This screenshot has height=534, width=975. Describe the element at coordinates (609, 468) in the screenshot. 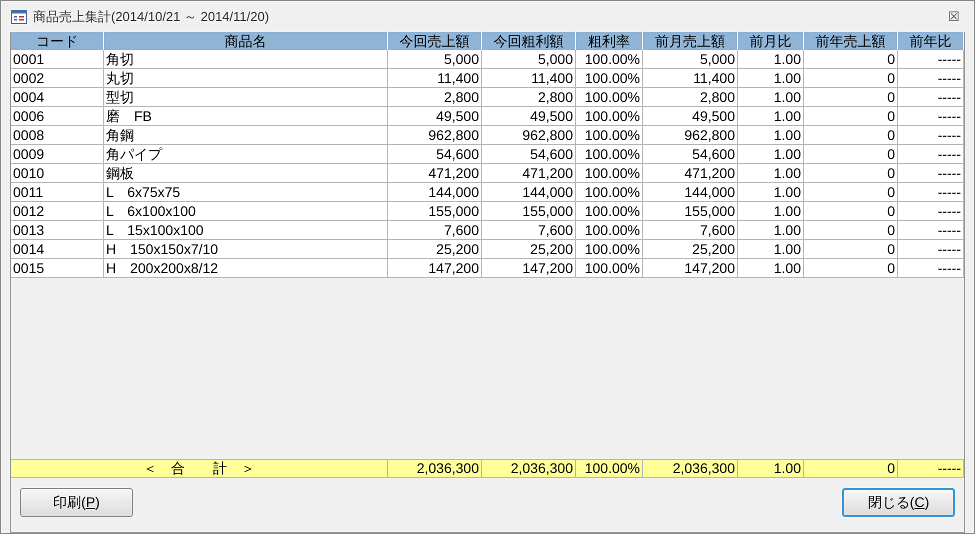

I see `total-cell: 100.00%` at that location.